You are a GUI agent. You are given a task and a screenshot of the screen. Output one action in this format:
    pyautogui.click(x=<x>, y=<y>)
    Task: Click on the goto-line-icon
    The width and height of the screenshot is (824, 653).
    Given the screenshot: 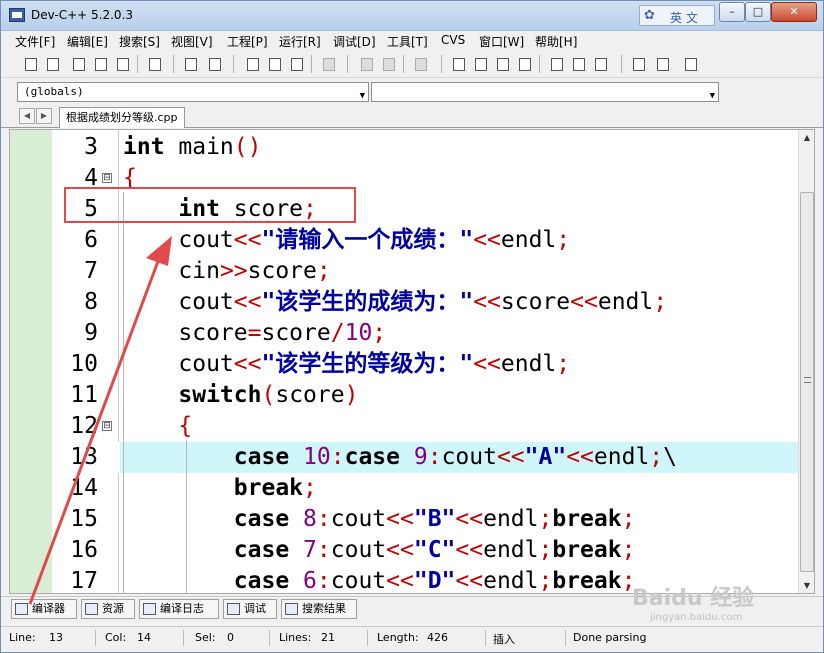 What is the action you would take?
    pyautogui.click(x=328, y=63)
    